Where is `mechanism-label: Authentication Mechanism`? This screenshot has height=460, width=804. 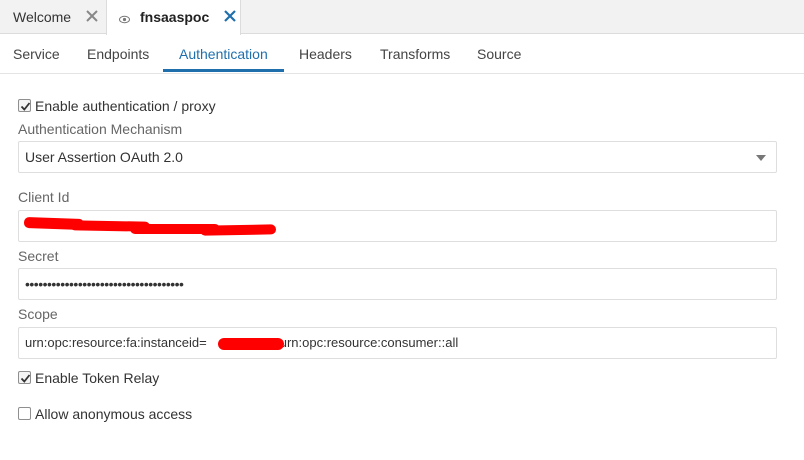 mechanism-label: Authentication Mechanism is located at coordinates (100, 129).